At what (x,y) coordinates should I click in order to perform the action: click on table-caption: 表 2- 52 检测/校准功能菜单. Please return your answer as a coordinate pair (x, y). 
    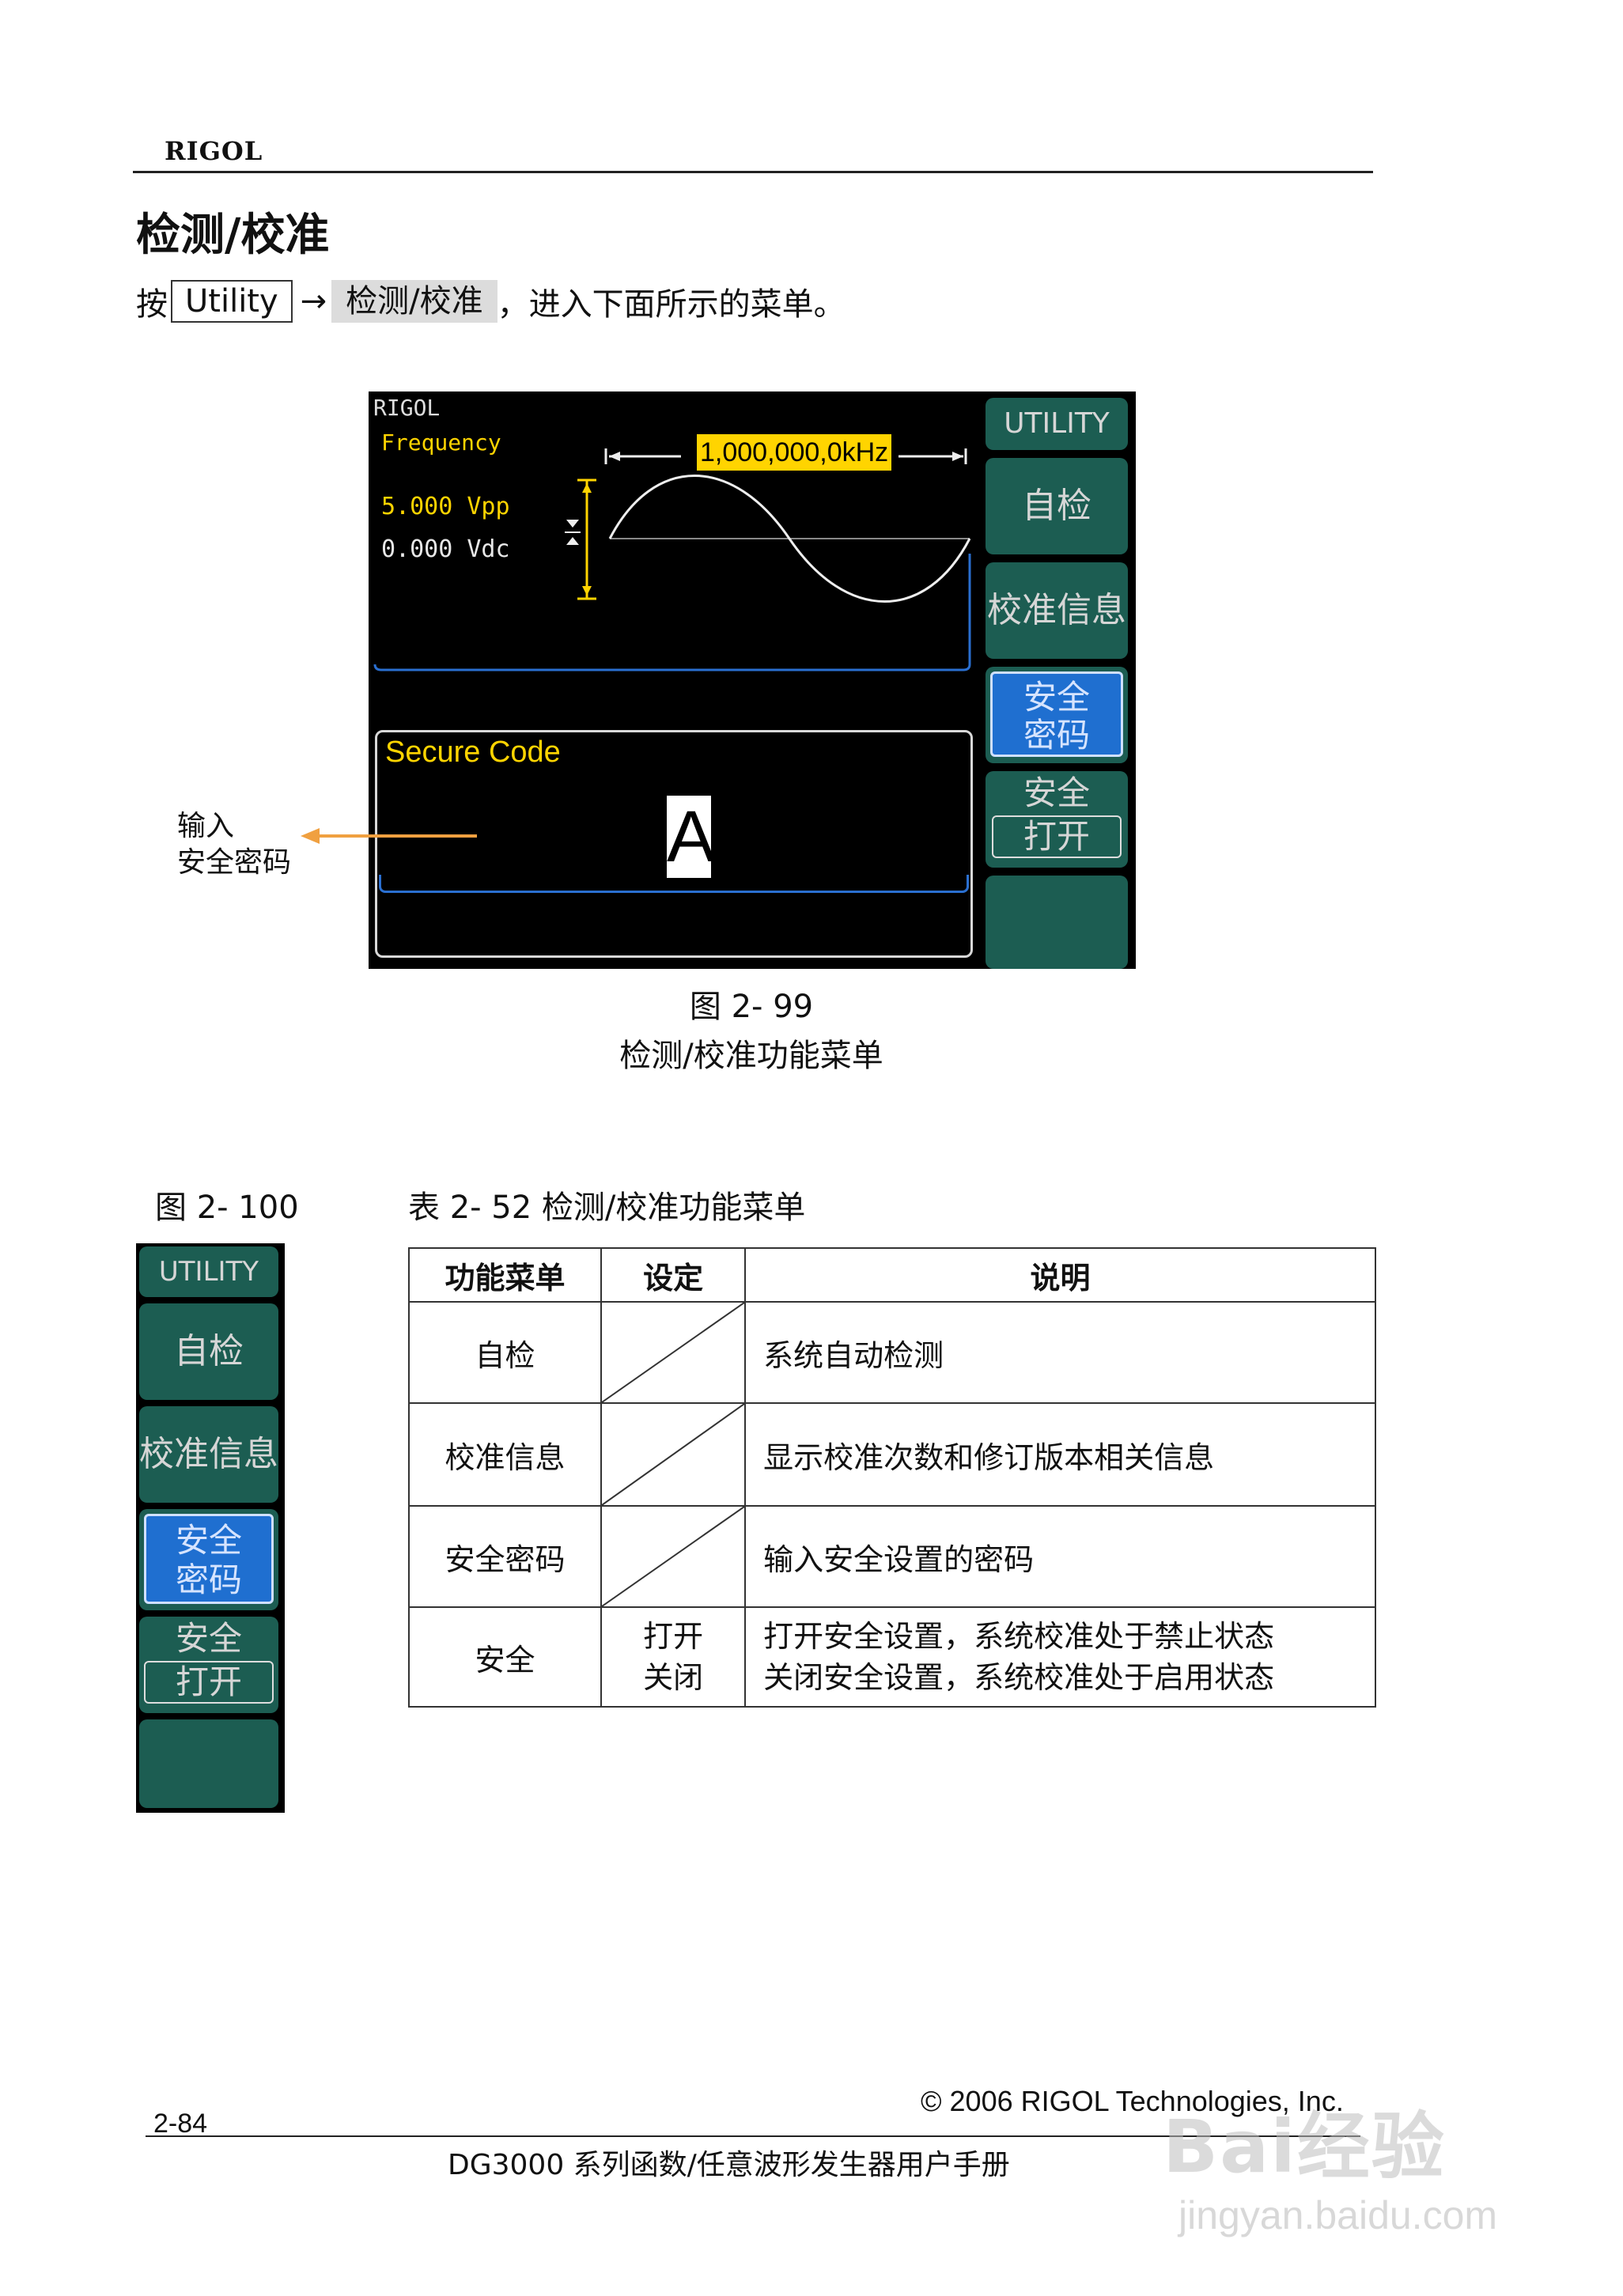
    Looking at the image, I should click on (607, 1208).